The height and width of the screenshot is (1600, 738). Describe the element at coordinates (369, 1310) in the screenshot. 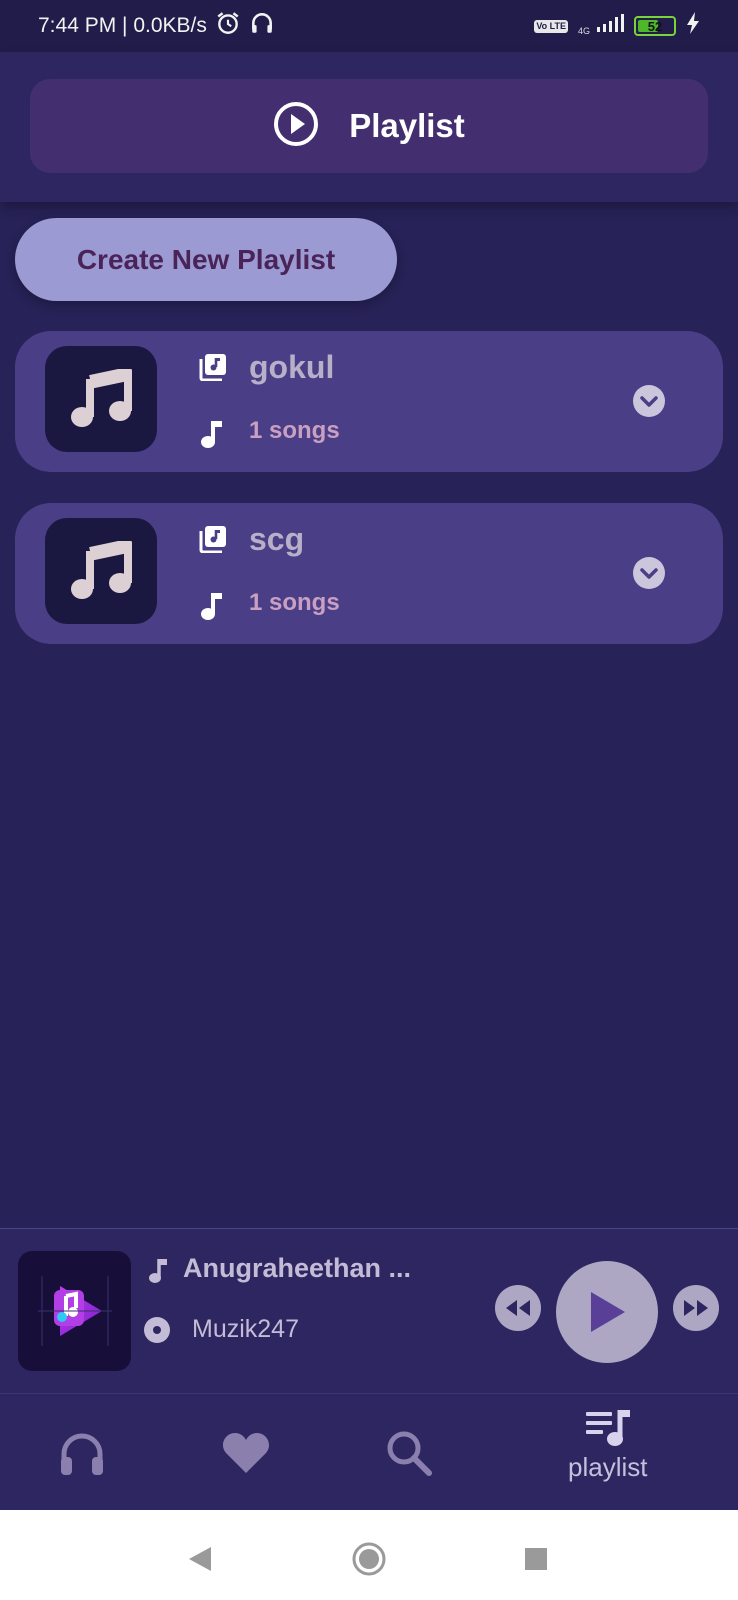

I see `mini-player: Anugraheethan ... Muzik247` at that location.